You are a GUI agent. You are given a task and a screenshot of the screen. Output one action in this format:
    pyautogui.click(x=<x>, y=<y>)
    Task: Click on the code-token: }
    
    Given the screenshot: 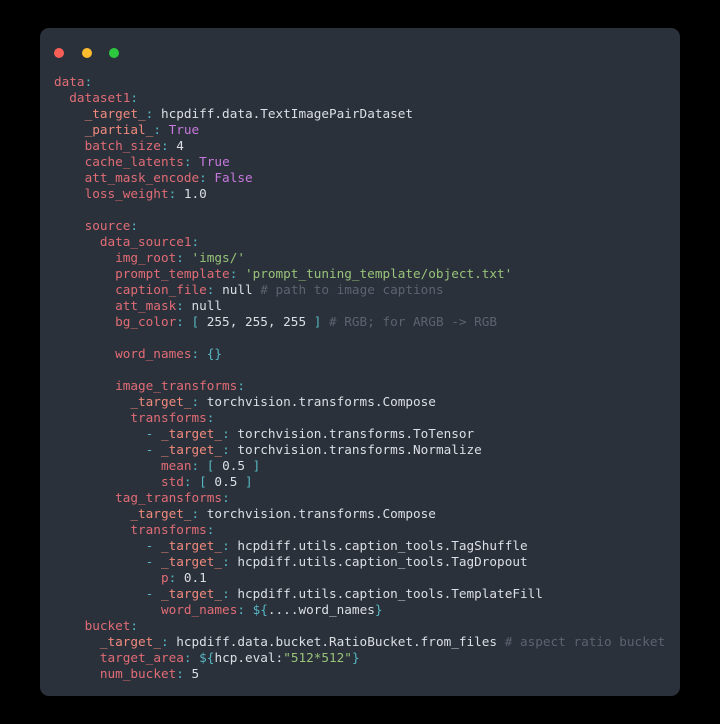 What is the action you would take?
    pyautogui.click(x=378, y=609)
    